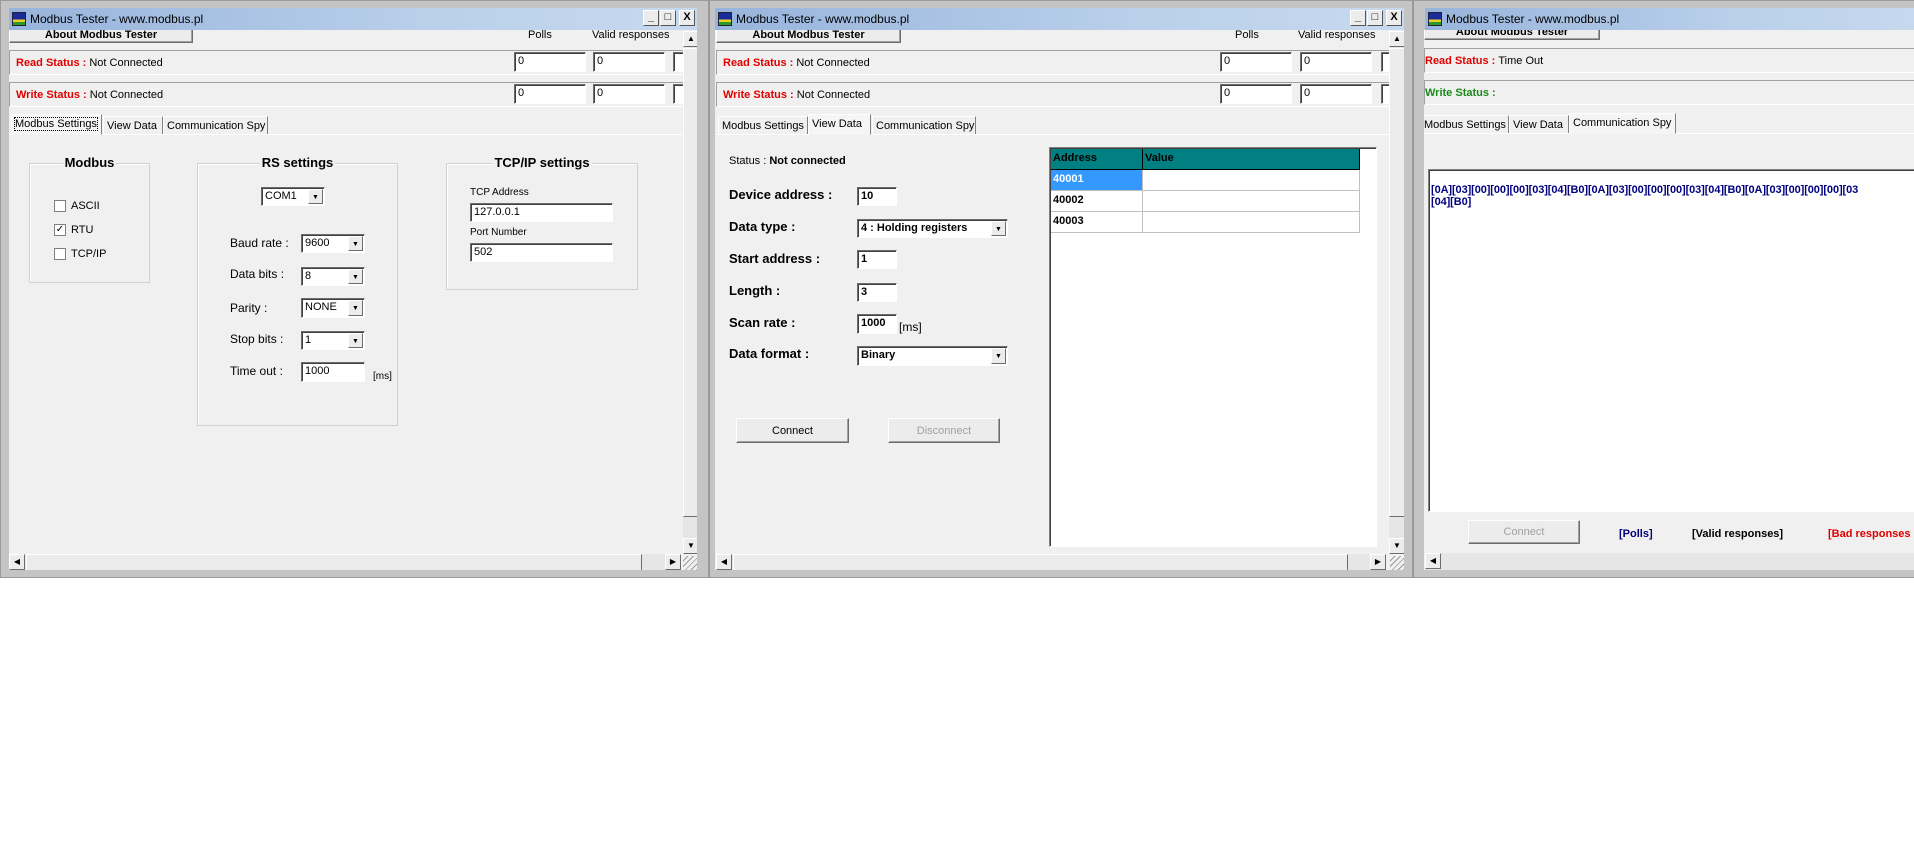  What do you see at coordinates (877, 196) in the screenshot?
I see `device-address-field: 10` at bounding box center [877, 196].